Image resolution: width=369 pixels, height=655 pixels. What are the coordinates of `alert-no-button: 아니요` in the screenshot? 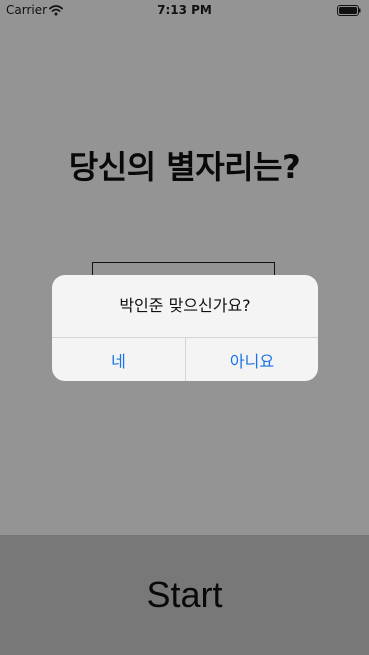 It's located at (252, 359).